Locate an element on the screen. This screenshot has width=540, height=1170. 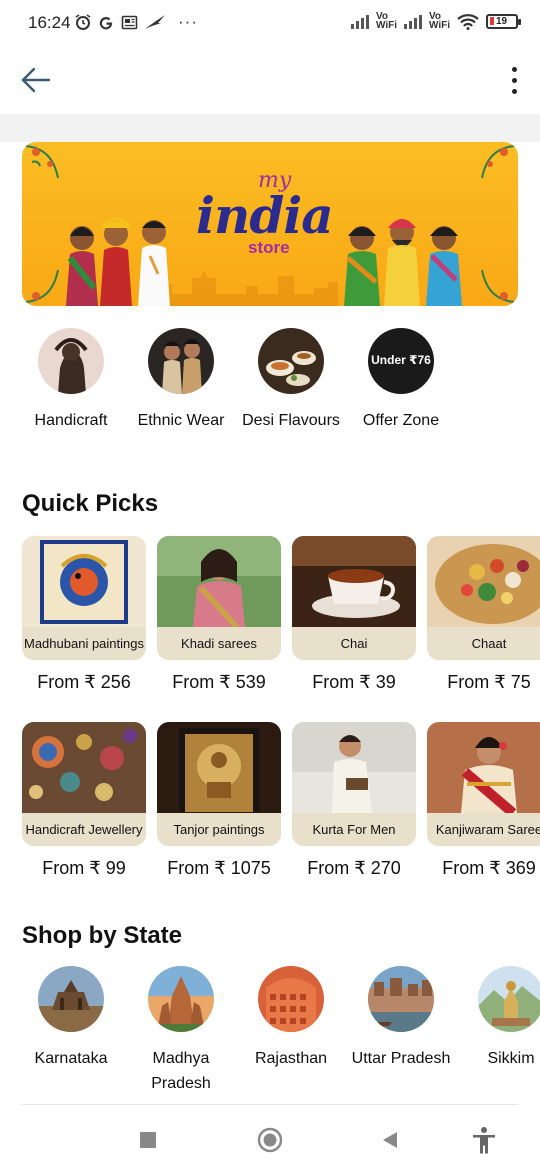
product-price: From ₹ 99 is located at coordinates (84, 868).